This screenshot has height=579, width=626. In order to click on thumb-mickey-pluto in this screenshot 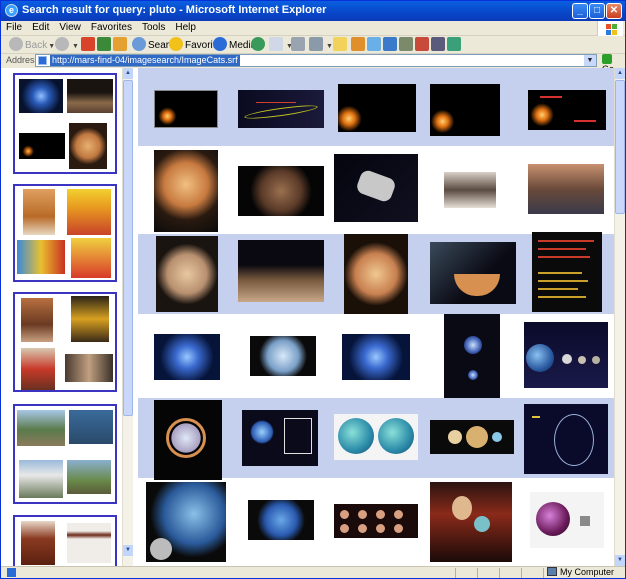, I will do `click(41, 257)`.